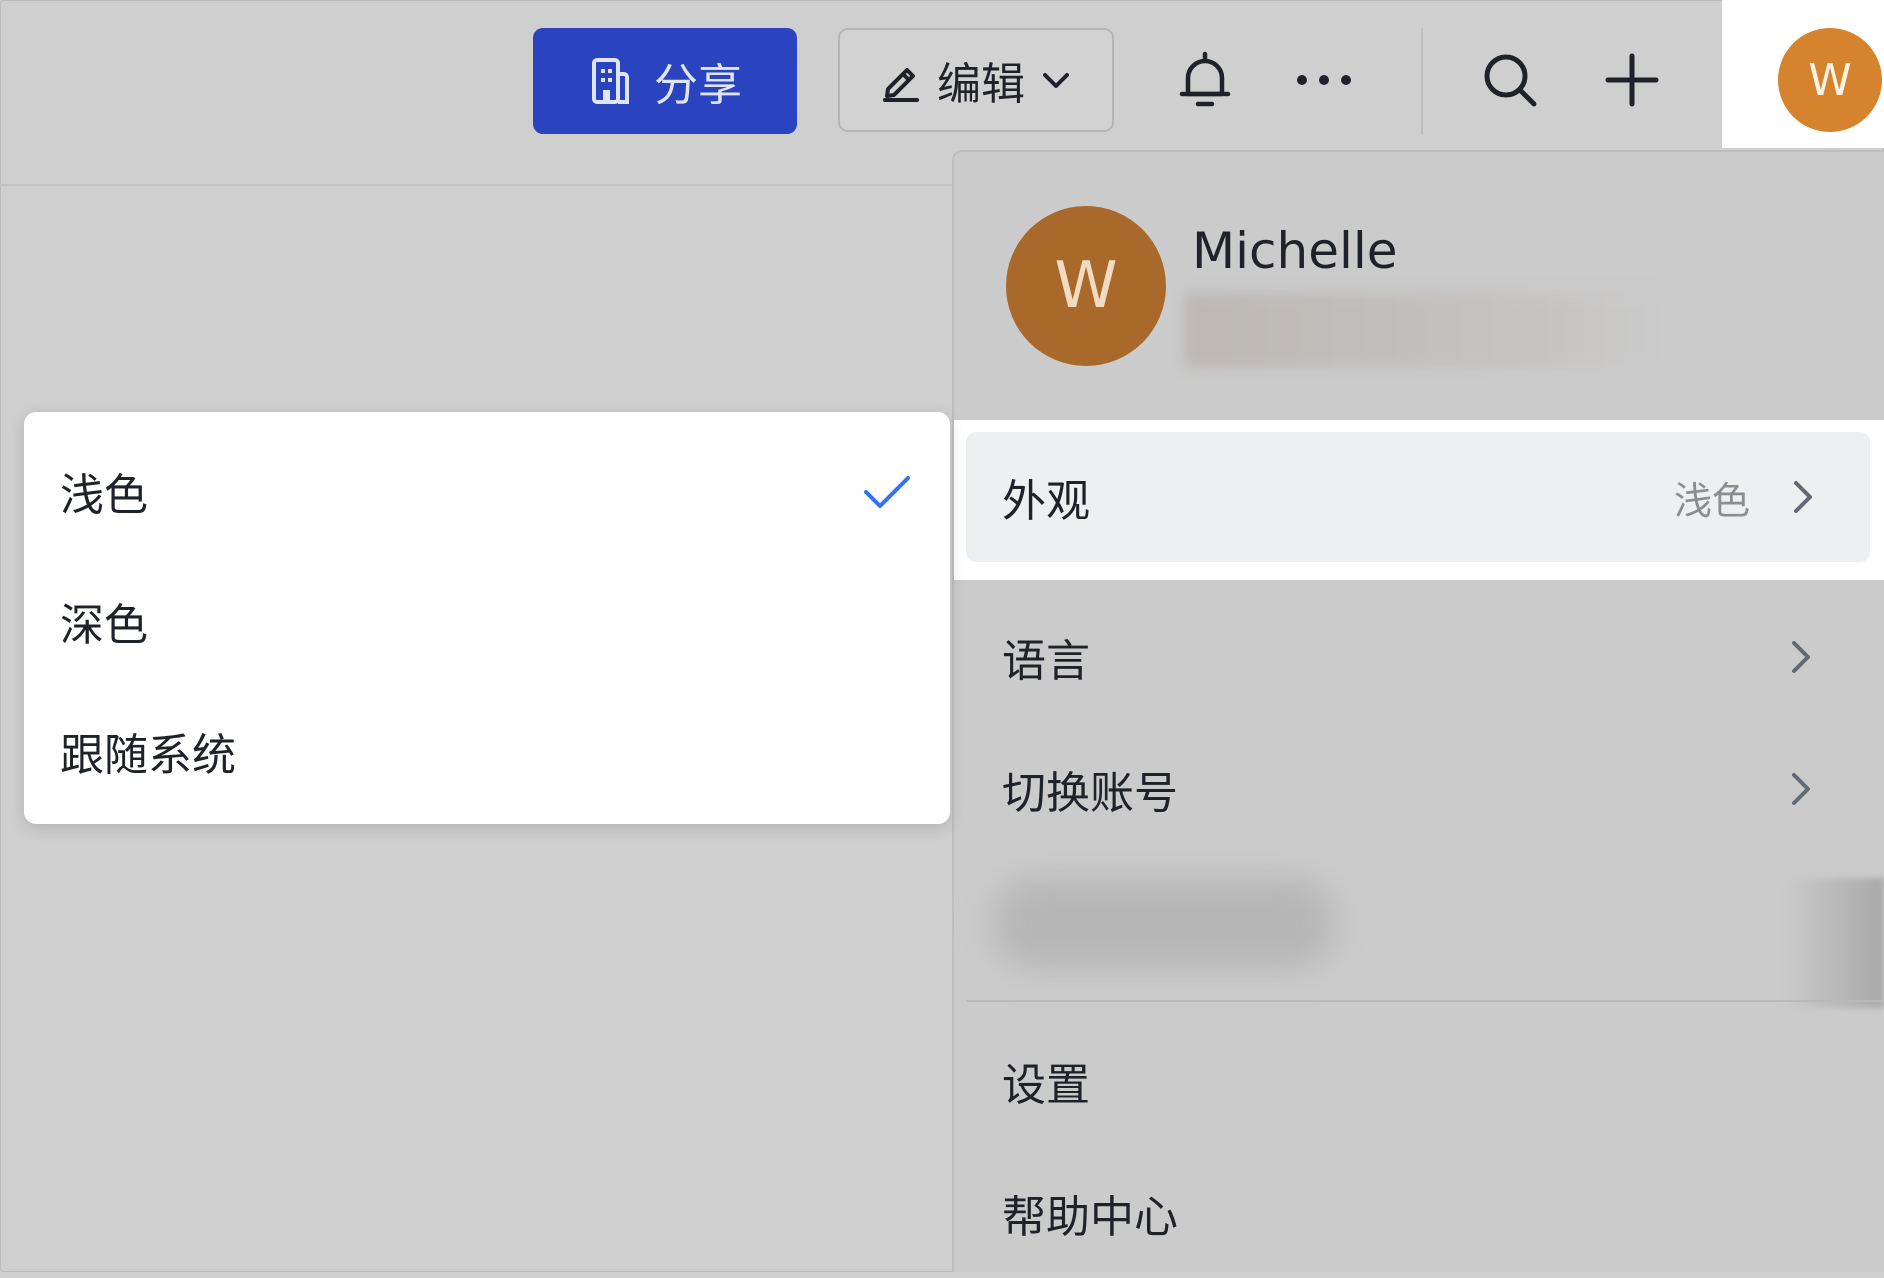  I want to click on plus-icon, so click(1632, 80).